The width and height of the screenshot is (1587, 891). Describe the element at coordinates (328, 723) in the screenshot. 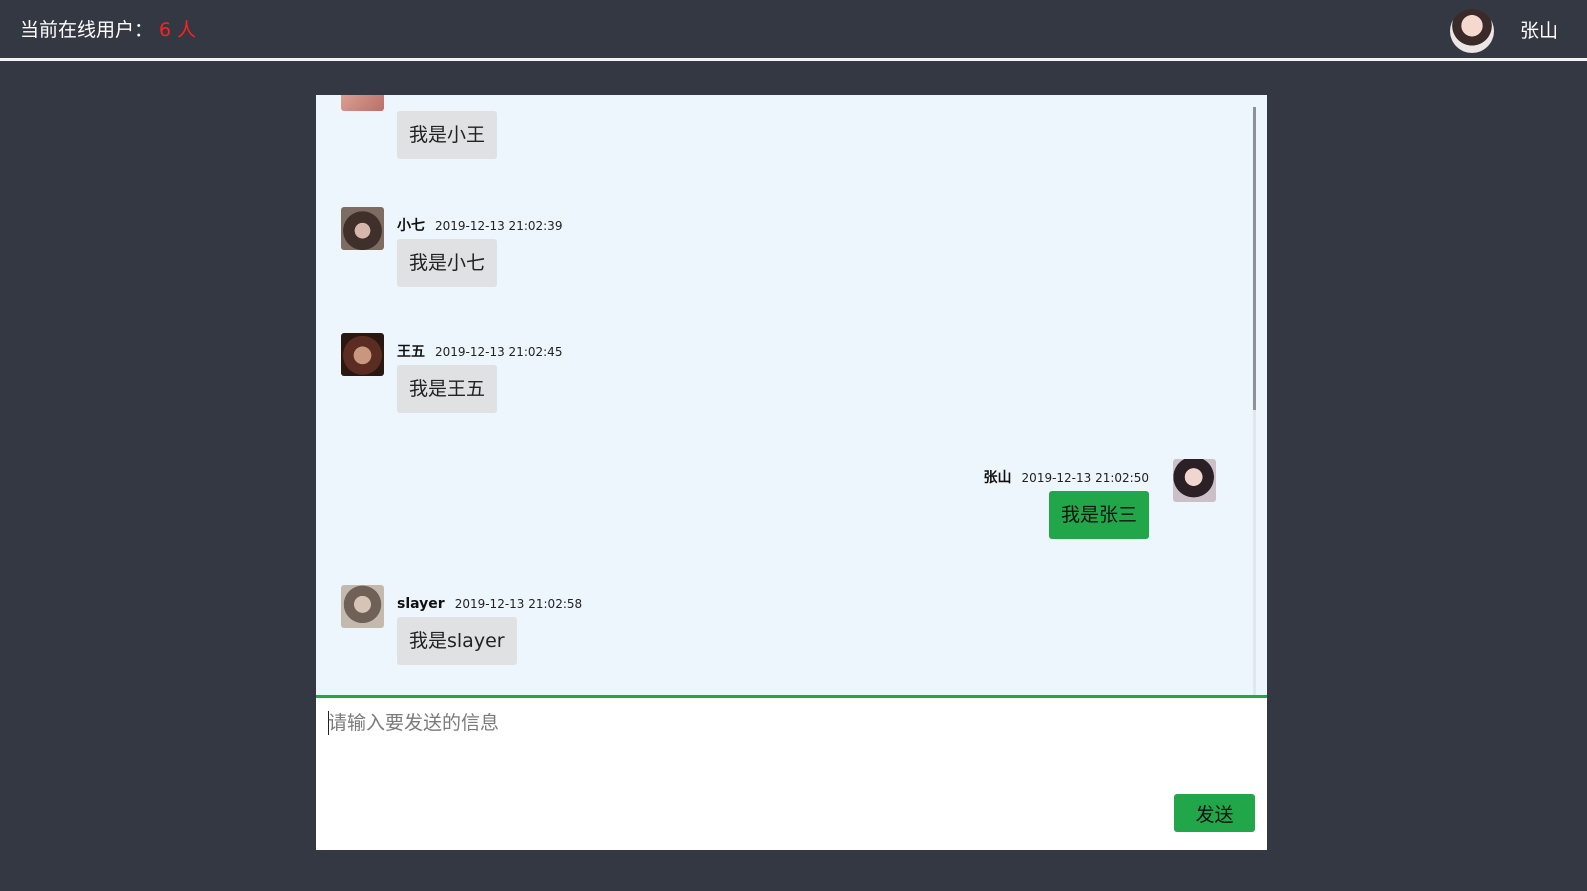

I see `text-caret` at that location.